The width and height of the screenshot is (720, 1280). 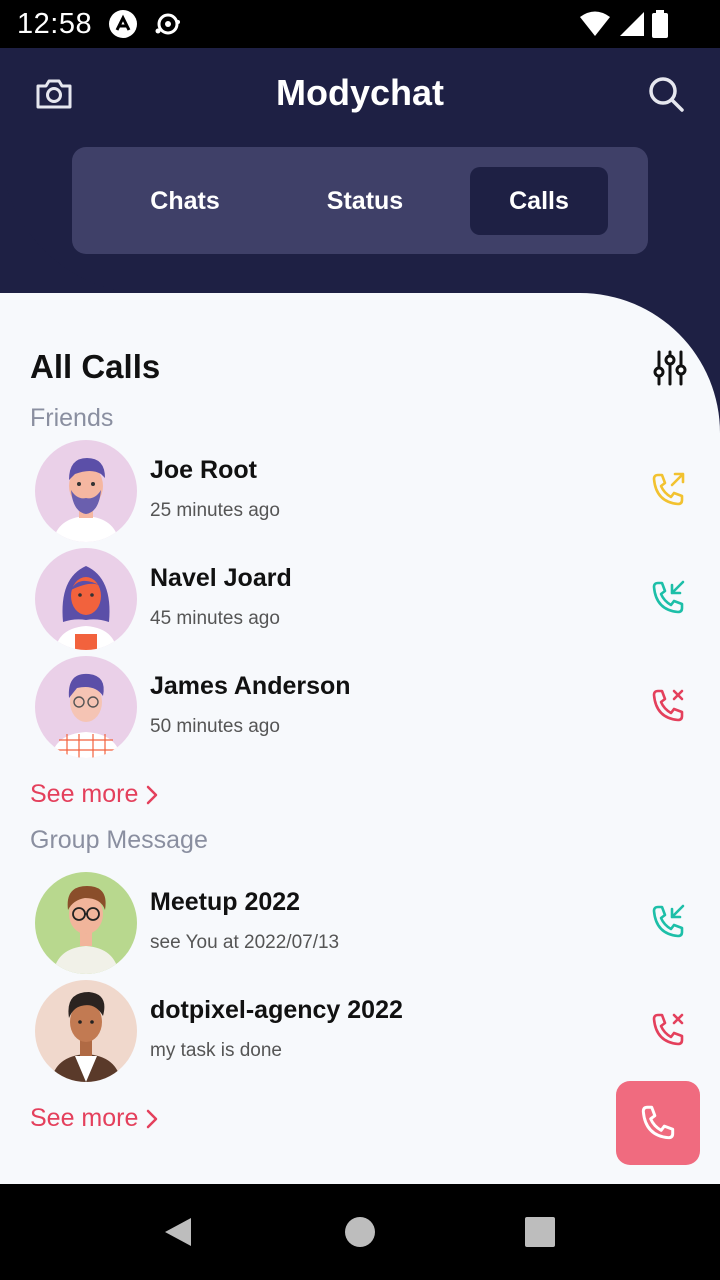 I want to click on call-time: 25 minutes ago, so click(x=215, y=510).